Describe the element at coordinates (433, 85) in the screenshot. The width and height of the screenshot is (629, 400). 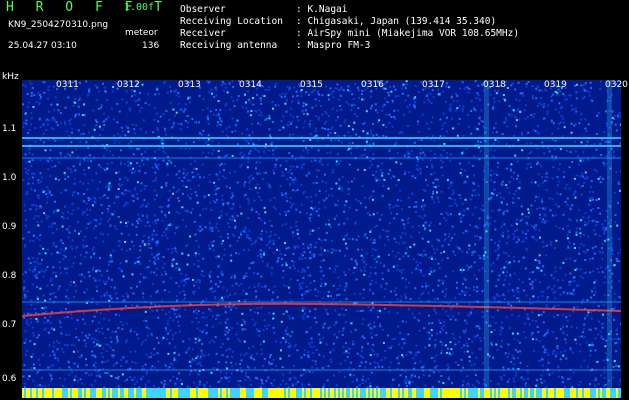
I see `x-tick-label: 0317` at that location.